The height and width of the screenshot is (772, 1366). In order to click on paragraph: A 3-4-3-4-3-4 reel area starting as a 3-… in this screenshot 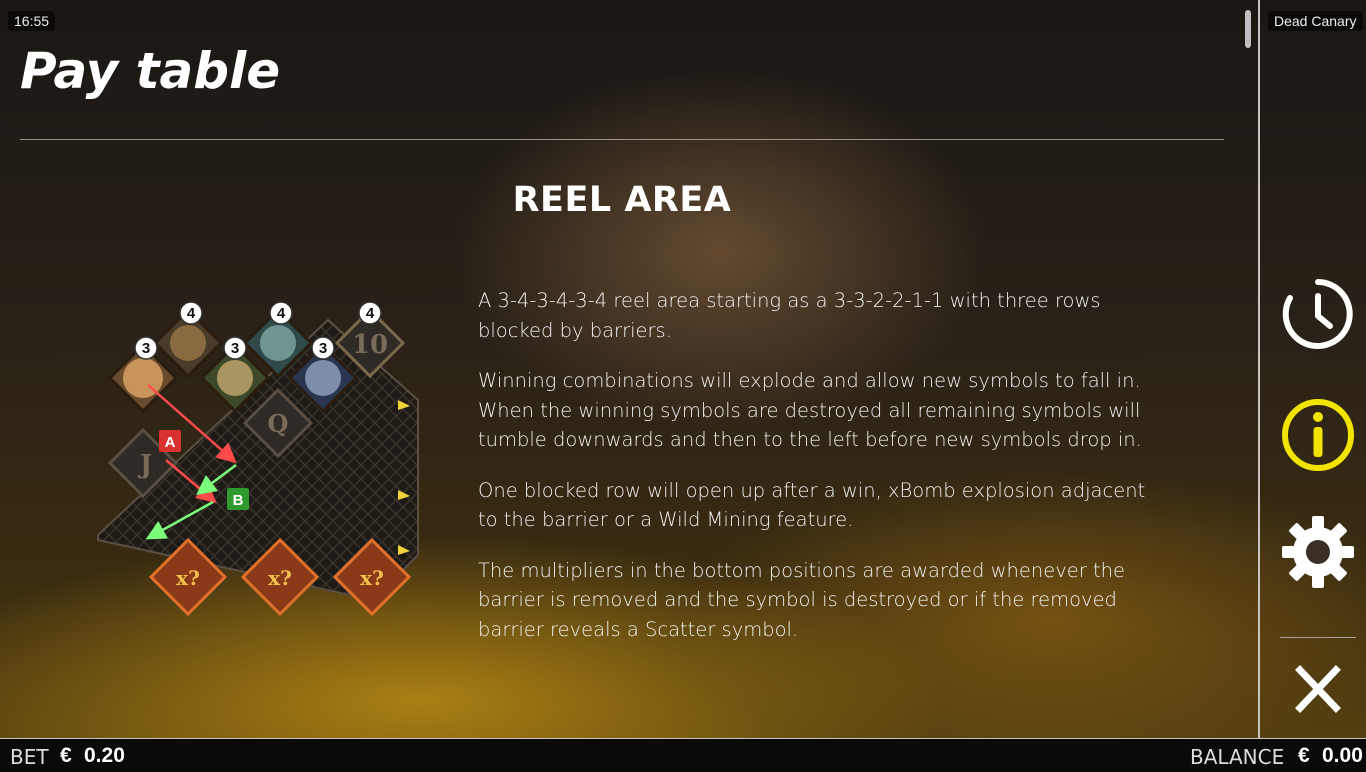, I will do `click(789, 315)`.